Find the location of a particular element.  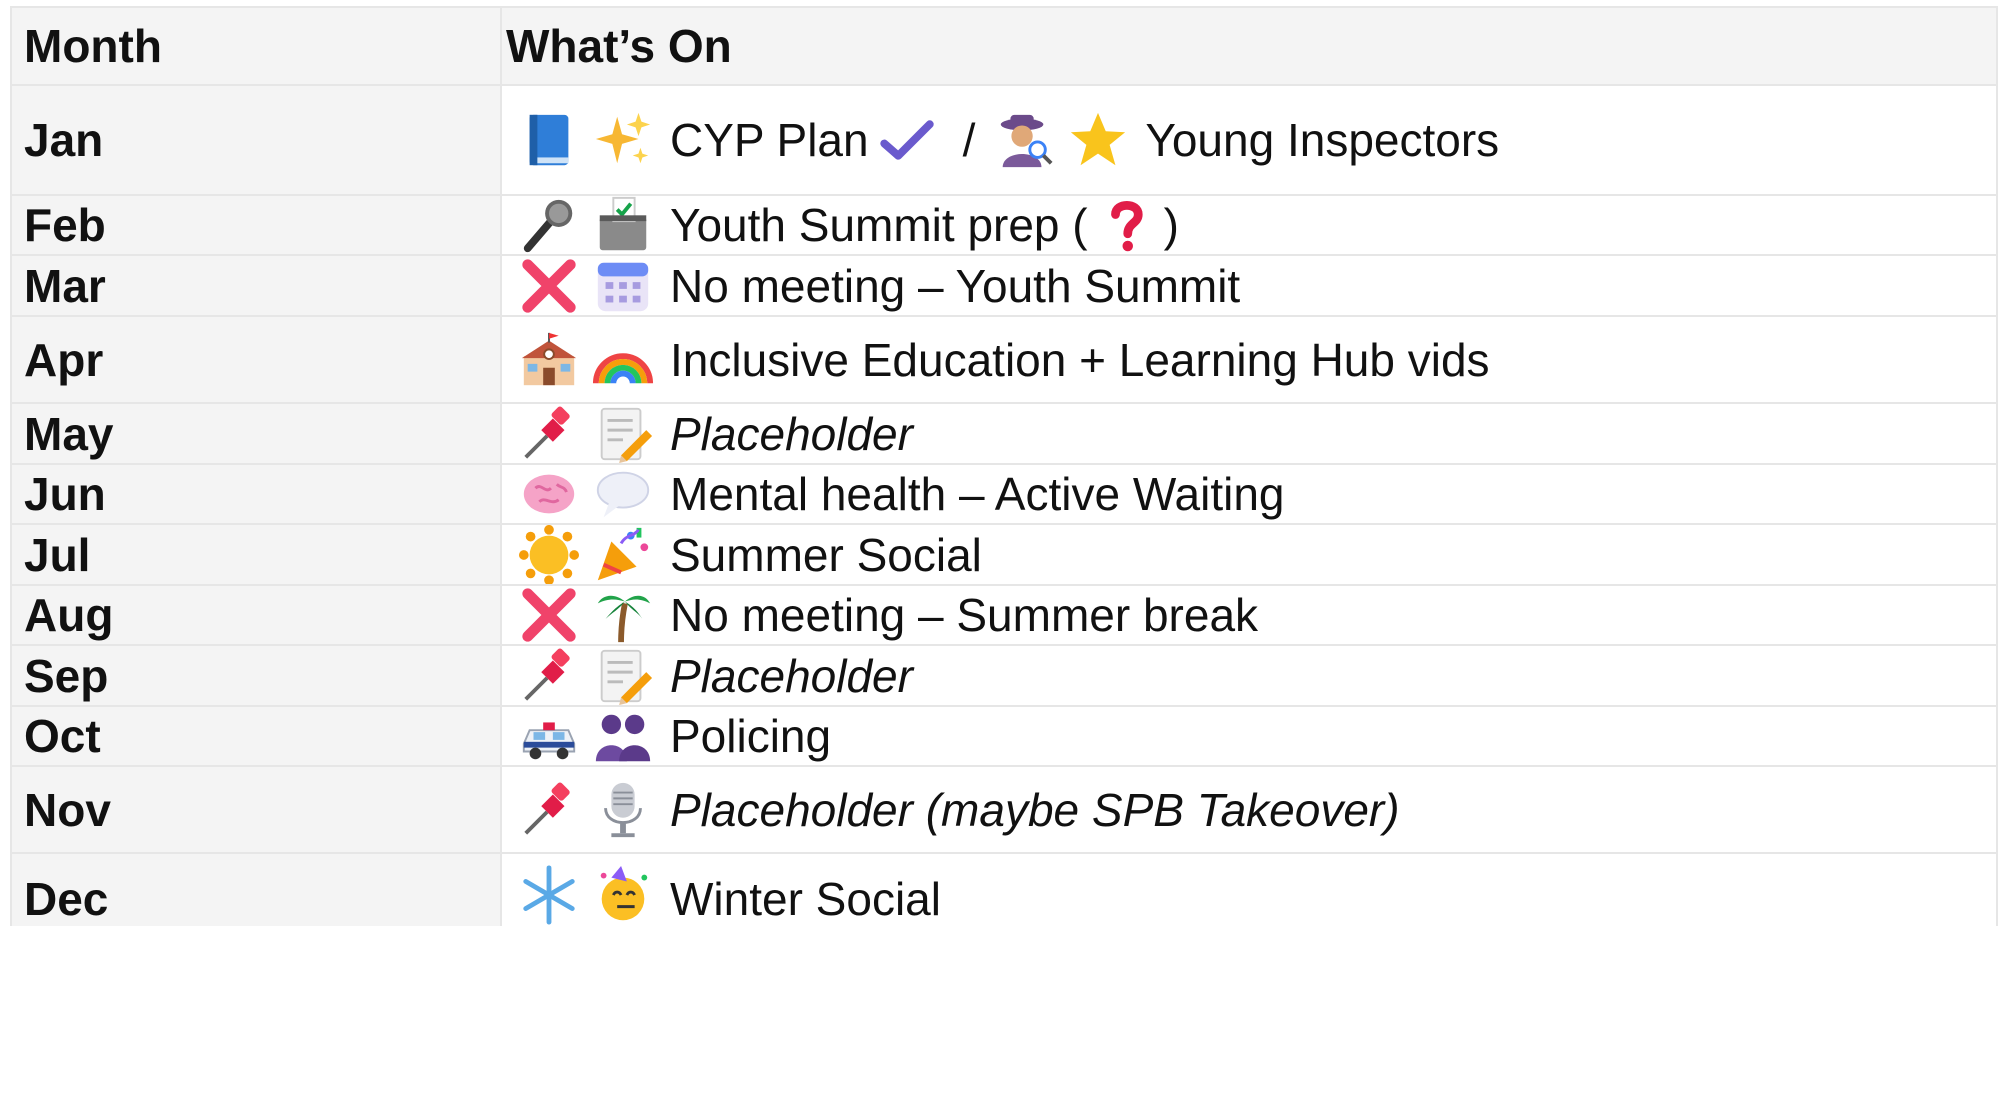

palm-tree-icon is located at coordinates (623, 615).